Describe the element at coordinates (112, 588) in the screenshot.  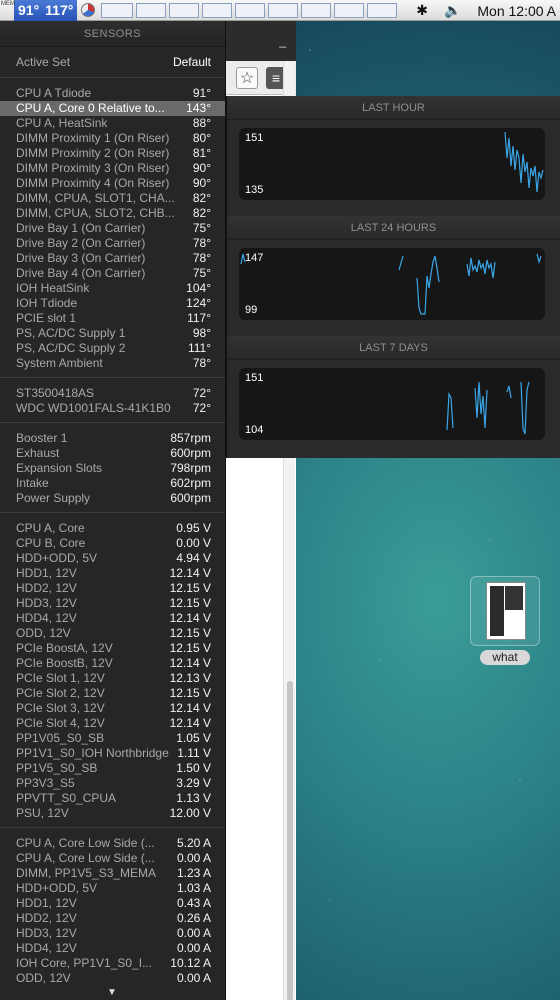
I see `voltage-sensor-row: HDD2, 12V 12.15 V` at that location.